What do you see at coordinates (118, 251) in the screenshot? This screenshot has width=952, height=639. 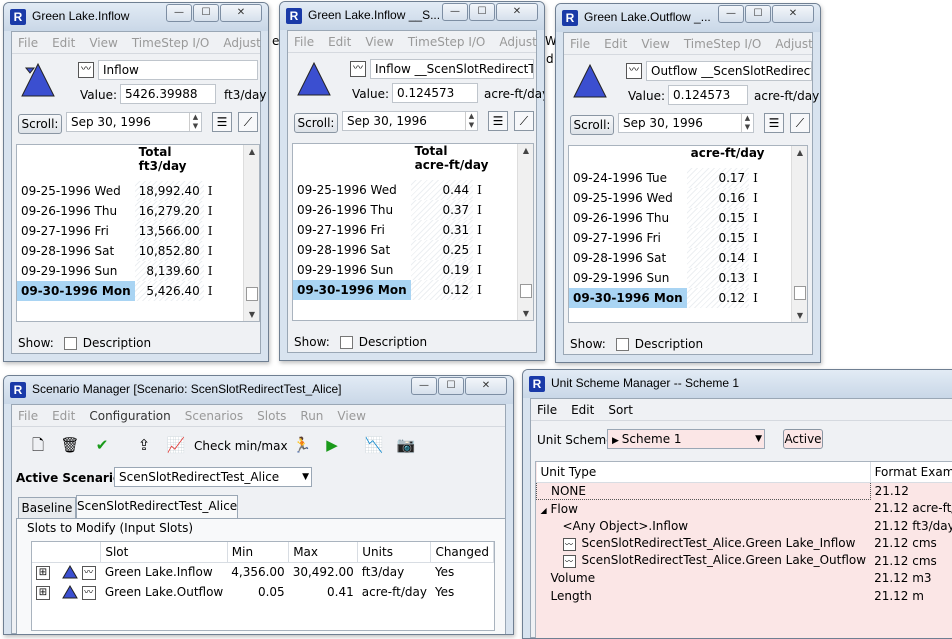 I see `table-row: 09-28-1996 Sat10,852.80I` at bounding box center [118, 251].